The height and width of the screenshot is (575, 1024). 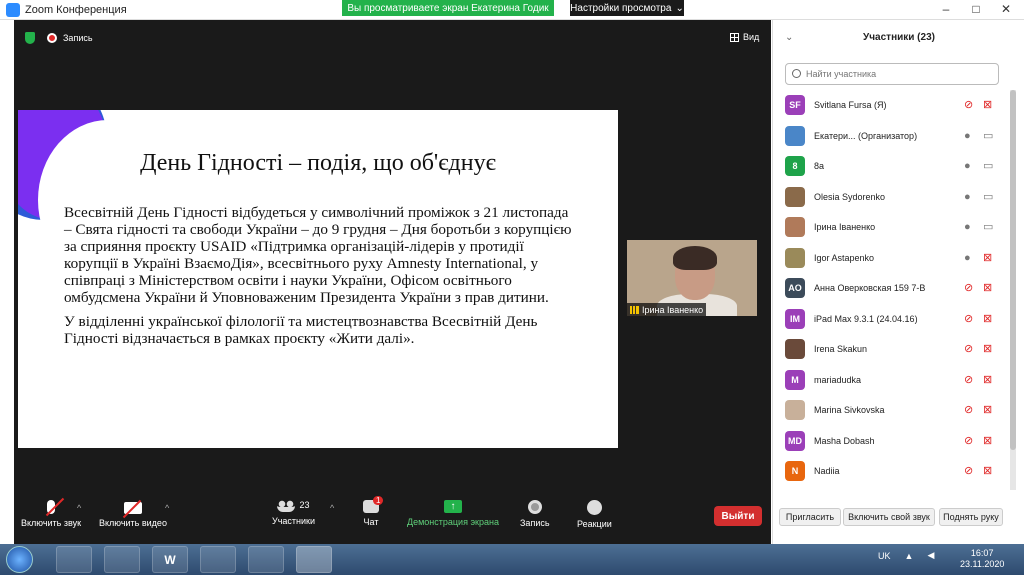 What do you see at coordinates (594, 507) in the screenshot?
I see `reactions-icon` at bounding box center [594, 507].